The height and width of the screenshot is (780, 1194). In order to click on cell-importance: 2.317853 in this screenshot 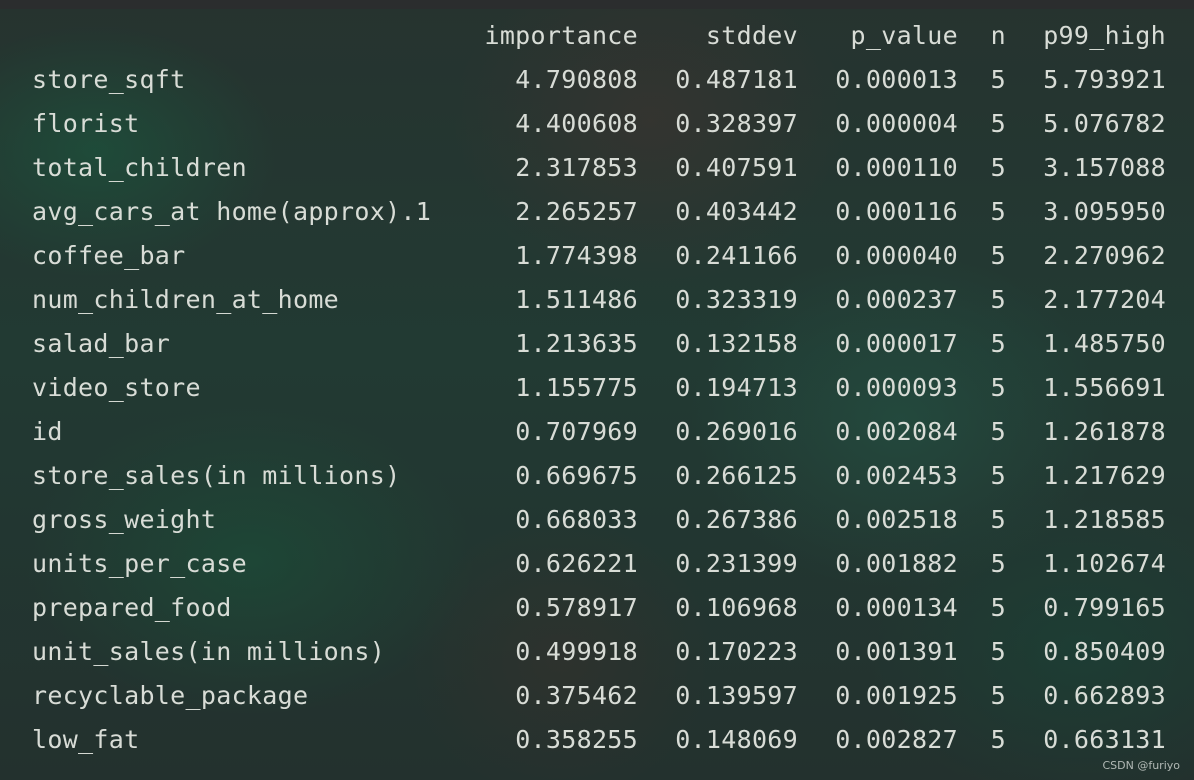, I will do `click(576, 167)`.